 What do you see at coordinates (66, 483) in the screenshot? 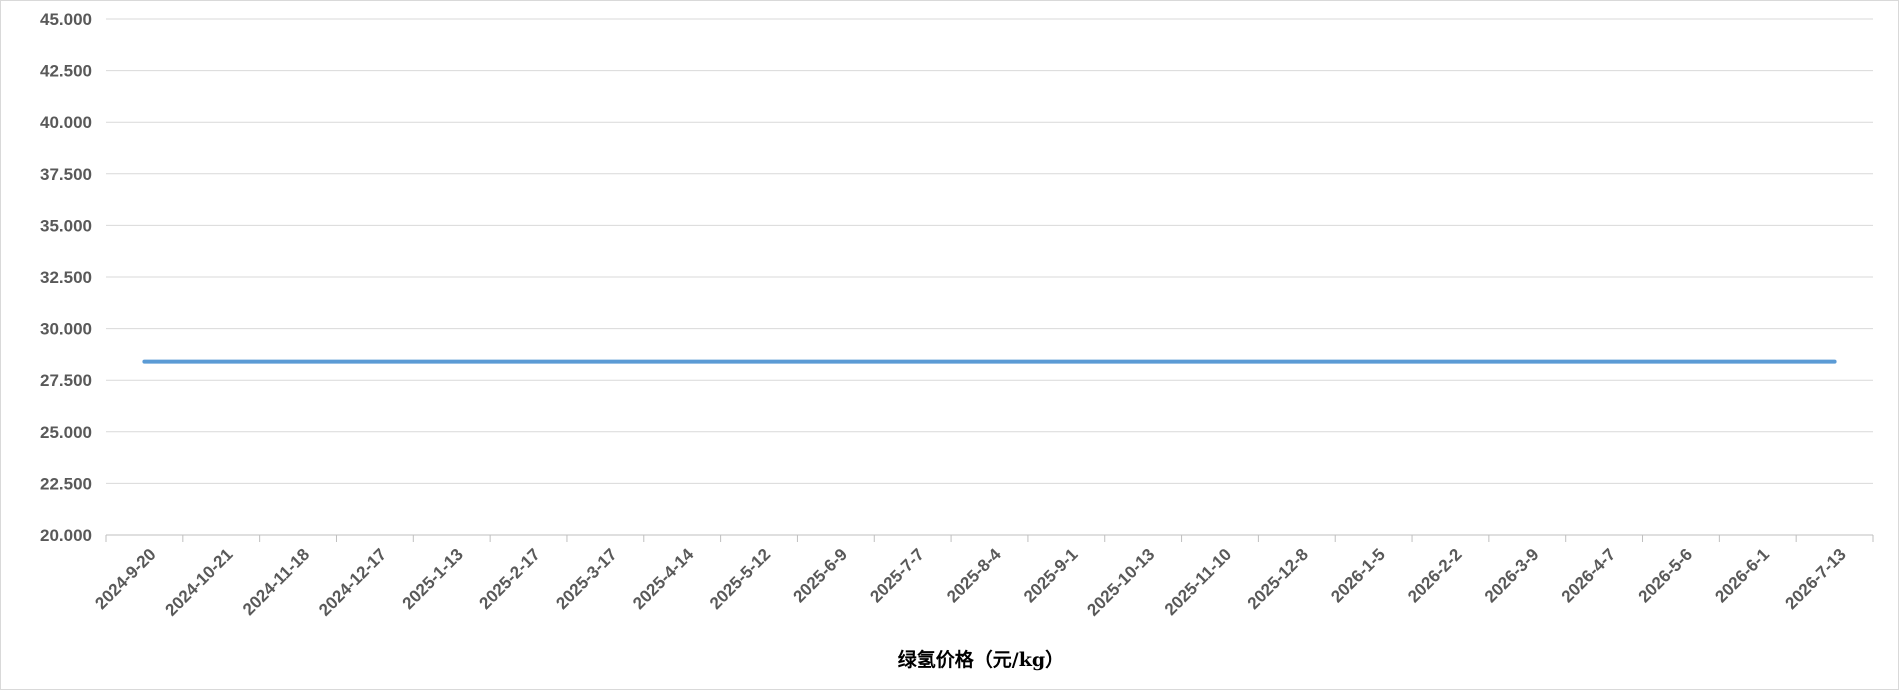
I see `y-tick-label: 22.500` at bounding box center [66, 483].